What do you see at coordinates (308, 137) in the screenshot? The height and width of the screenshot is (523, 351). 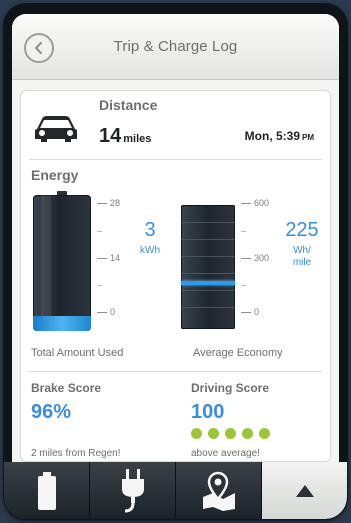 I see `trip-time-ampm: PM` at bounding box center [308, 137].